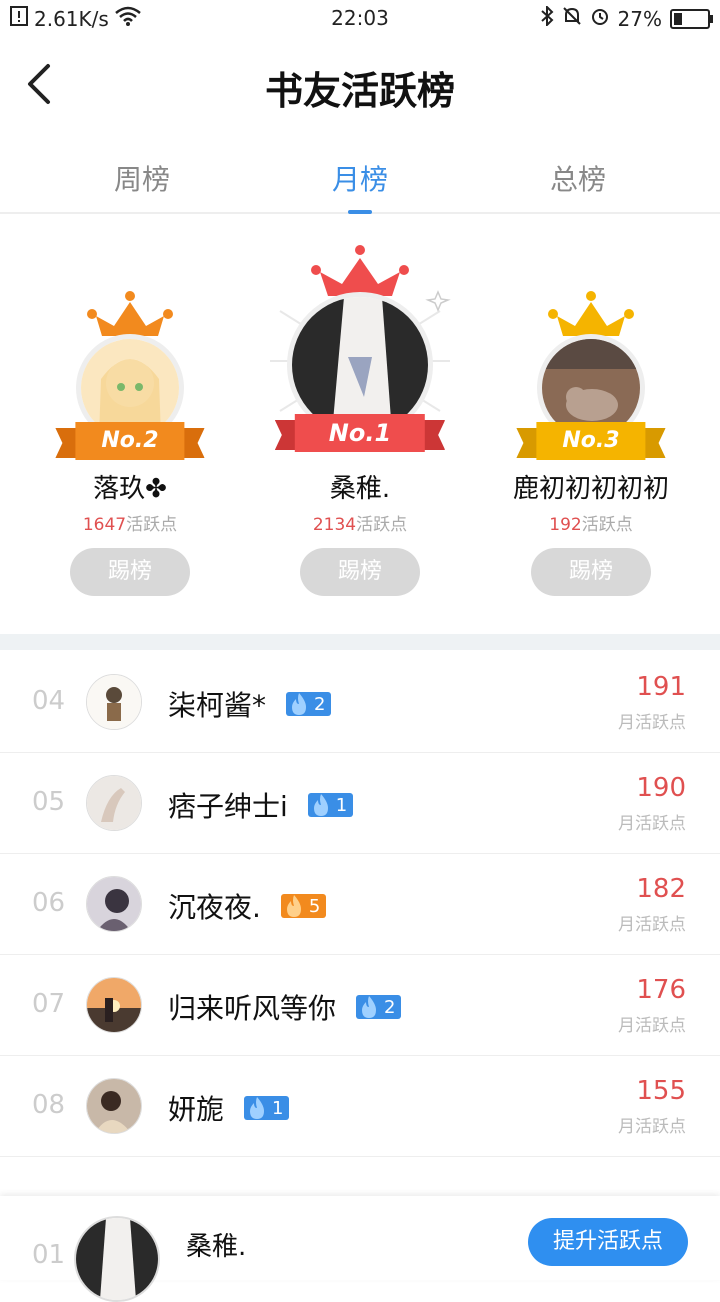 The image size is (720, 1302). Describe the element at coordinates (252, 1008) in the screenshot. I see `user-name: 归来听风等你` at that location.